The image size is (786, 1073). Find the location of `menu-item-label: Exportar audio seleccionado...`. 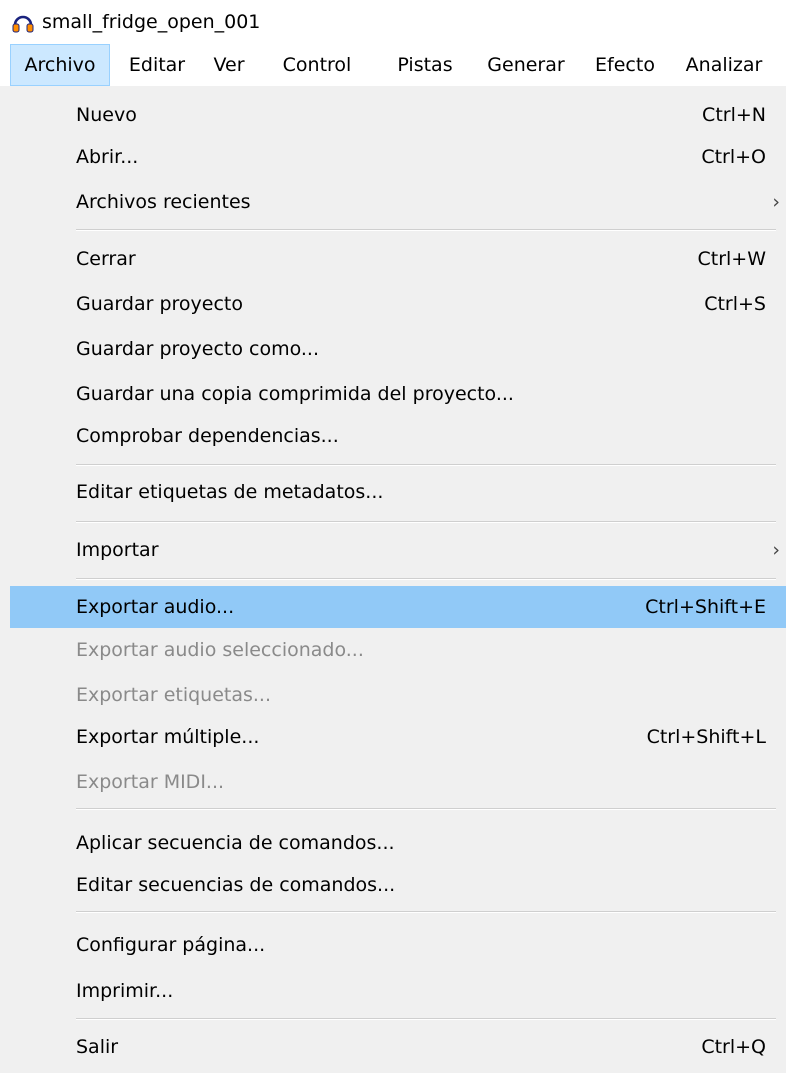

menu-item-label: Exportar audio seleccionado... is located at coordinates (220, 650).